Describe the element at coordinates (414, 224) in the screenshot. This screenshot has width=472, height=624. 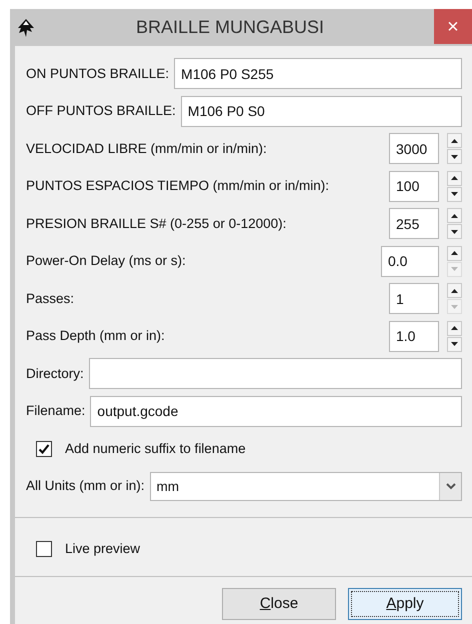
I see `number-field: 255` at that location.